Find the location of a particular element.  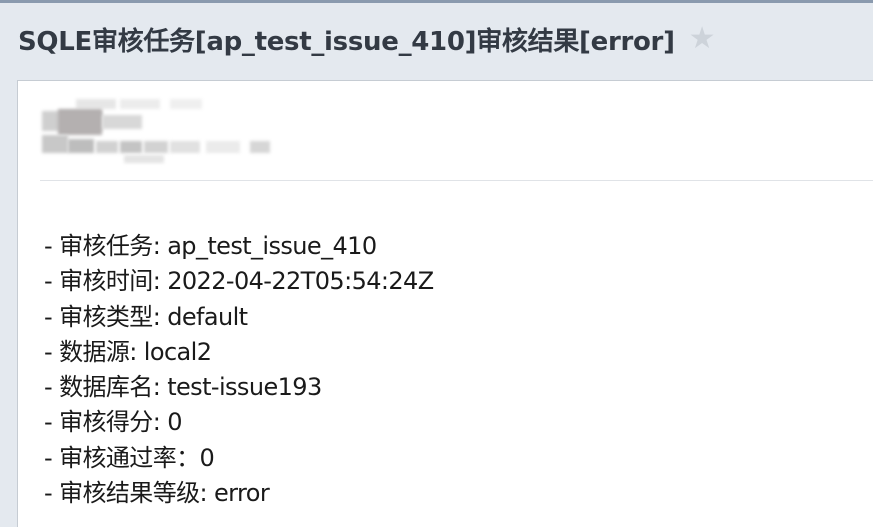

detail-audit-time: - 审核时间: 2022-04-22T05:54:24Z is located at coordinates (239, 281).